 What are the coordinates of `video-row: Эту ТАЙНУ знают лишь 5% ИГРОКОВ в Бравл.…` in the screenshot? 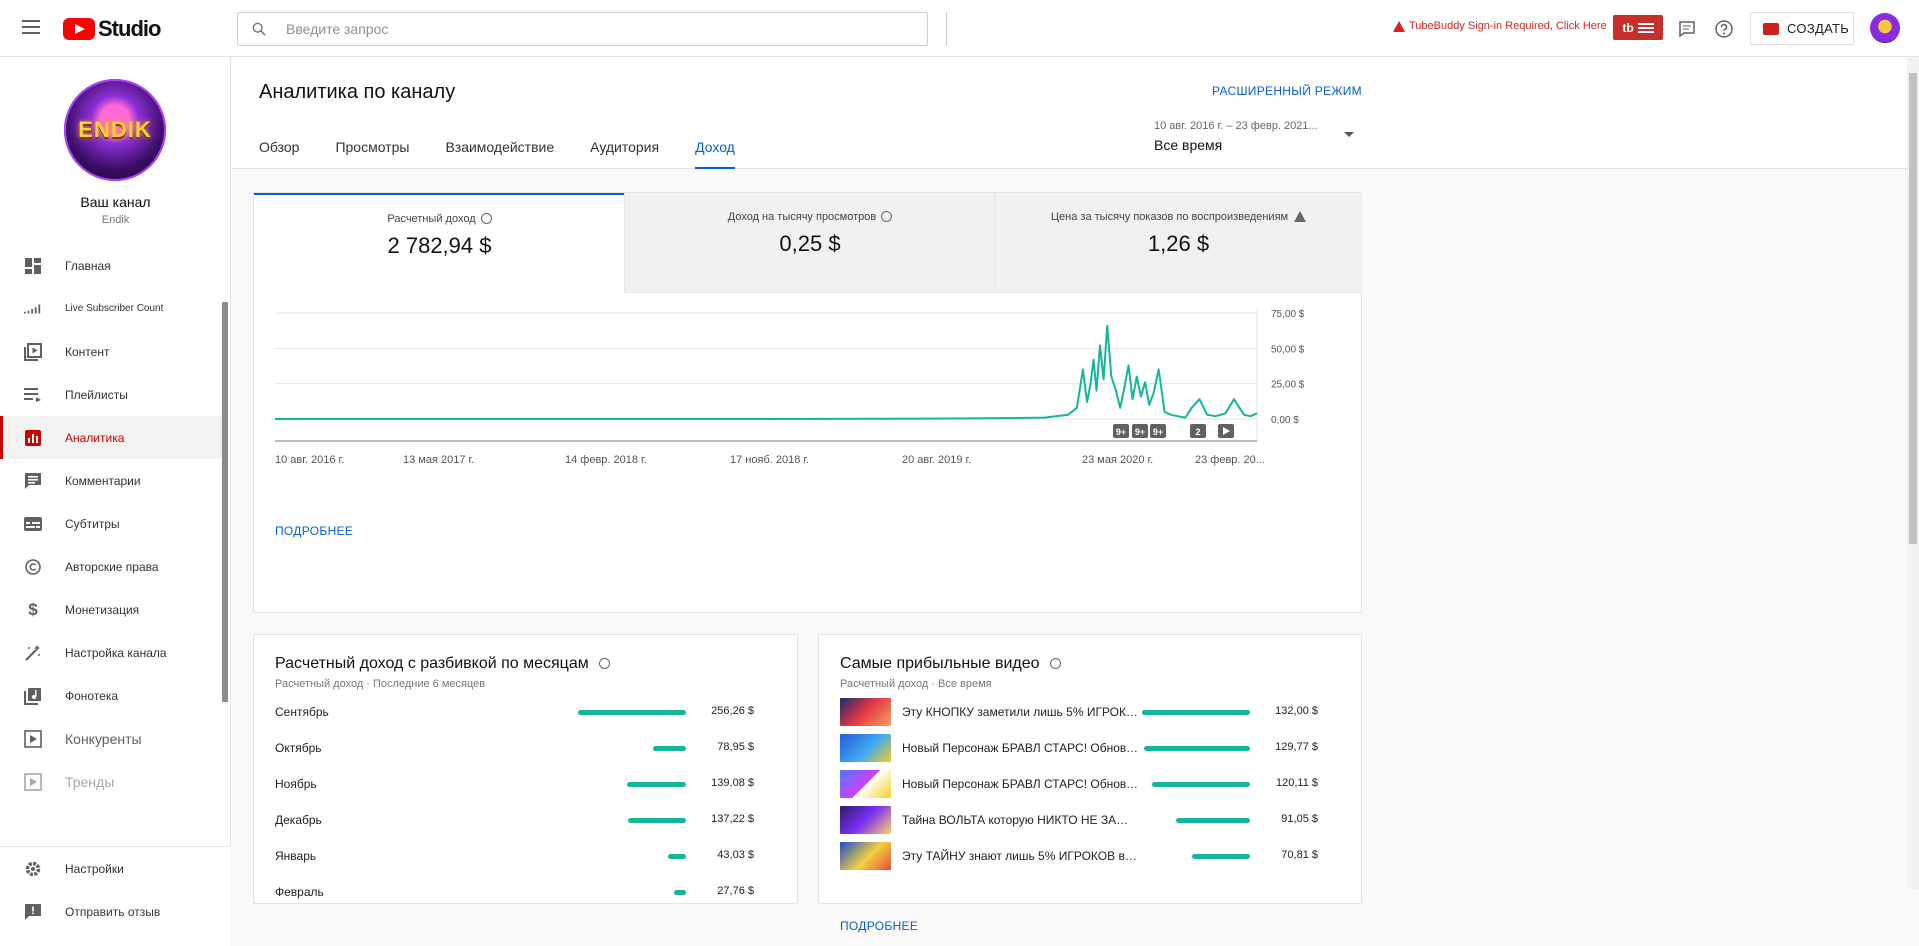 It's located at (1090, 856).